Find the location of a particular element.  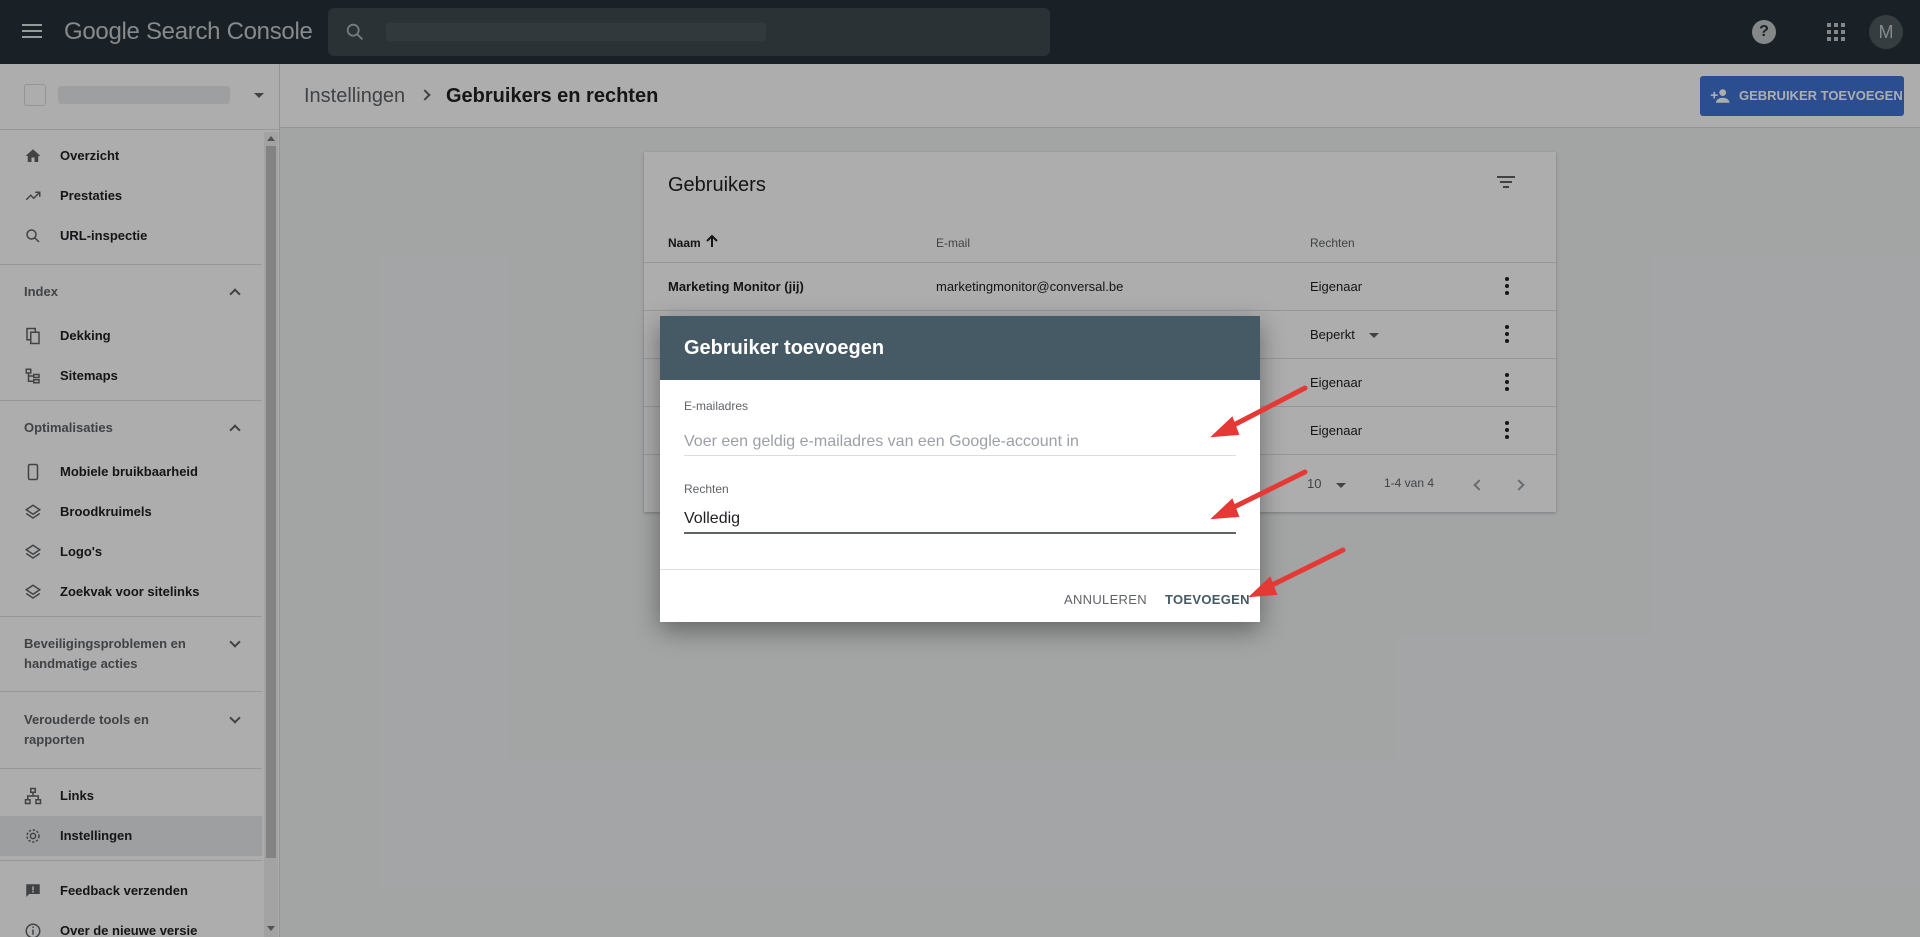

permission-field-label: Rechten is located at coordinates (706, 489).